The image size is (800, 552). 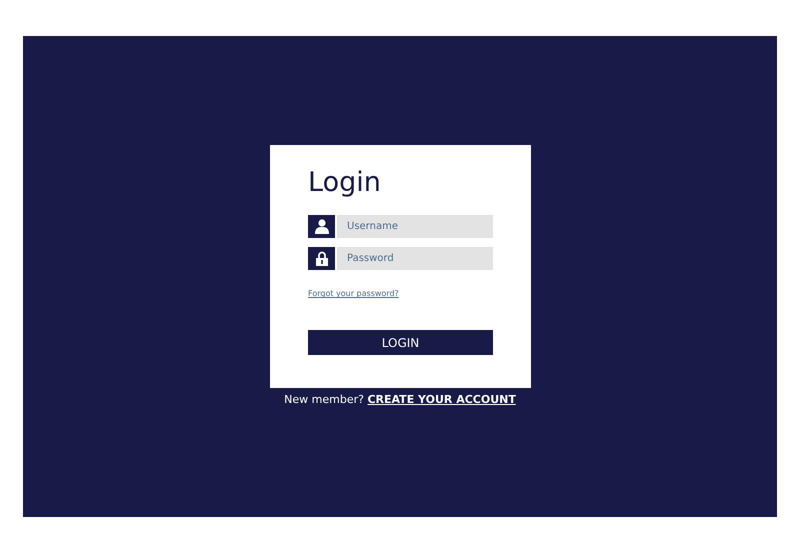 I want to click on login-title: Login, so click(x=345, y=183).